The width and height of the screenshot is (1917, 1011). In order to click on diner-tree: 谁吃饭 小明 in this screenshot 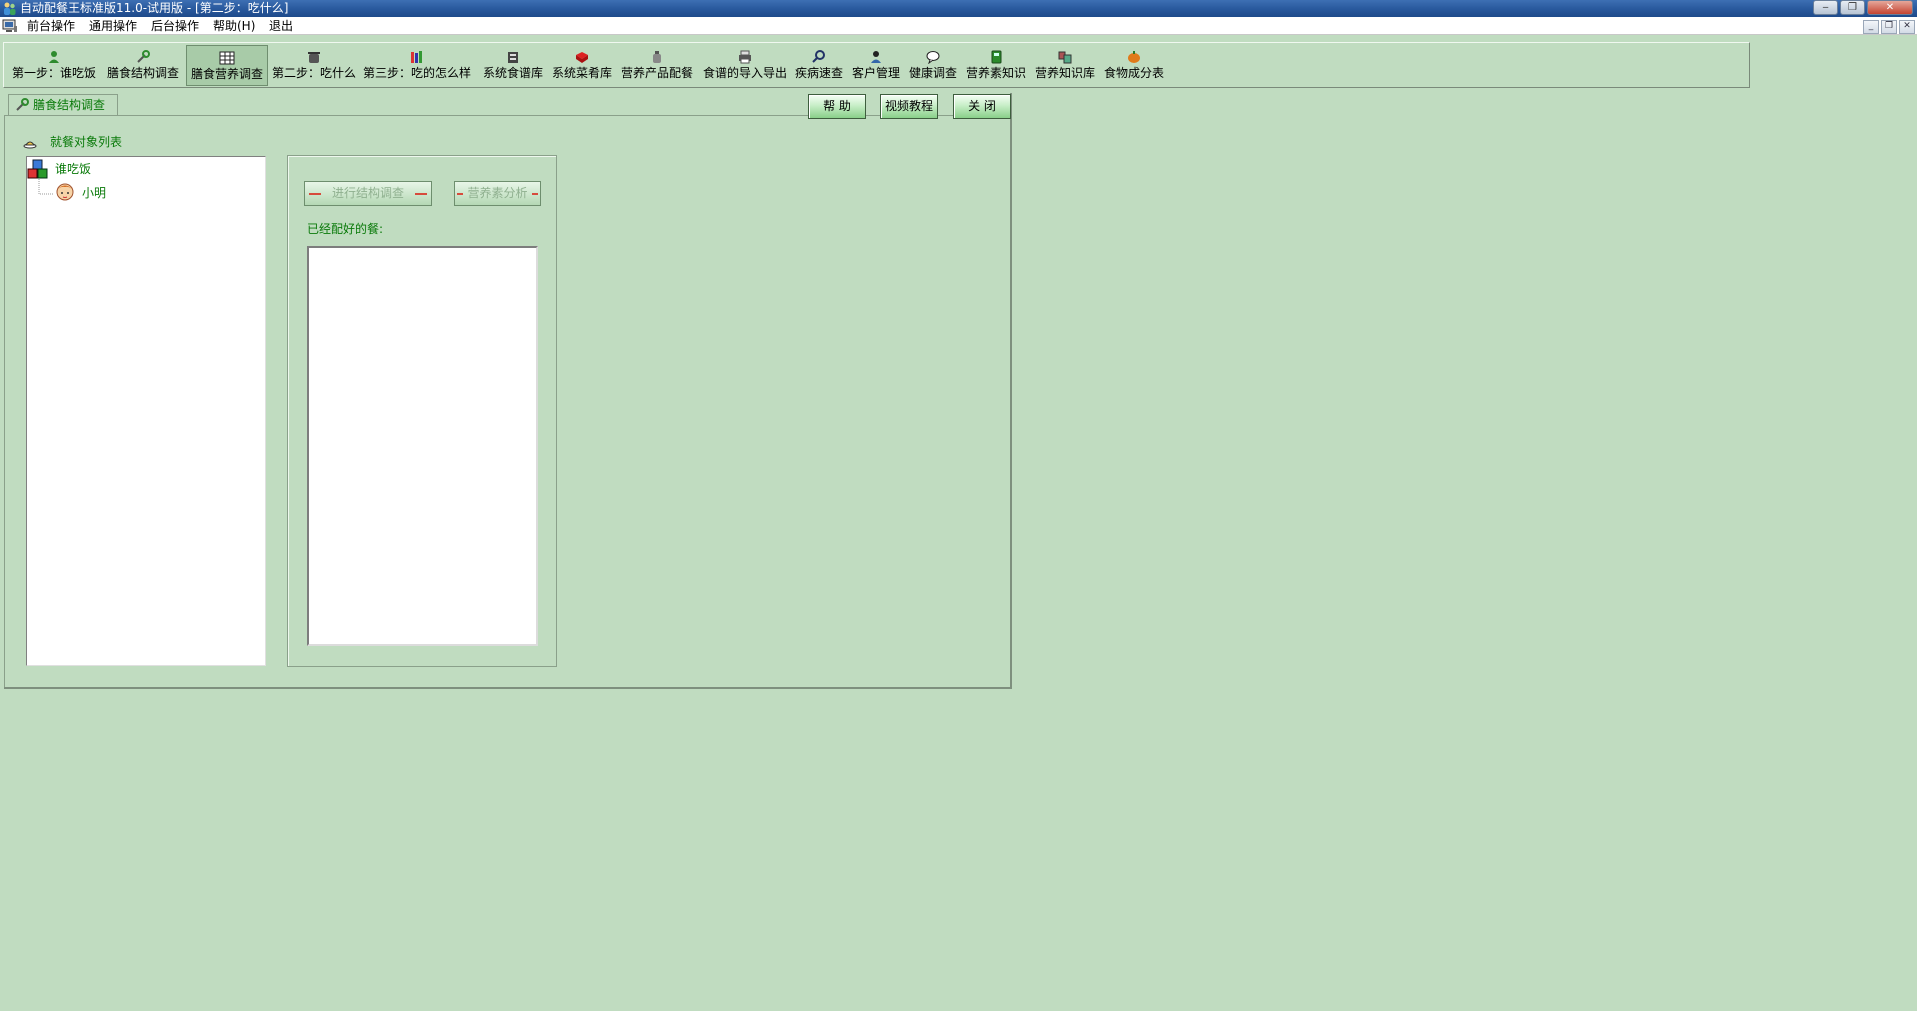, I will do `click(146, 411)`.